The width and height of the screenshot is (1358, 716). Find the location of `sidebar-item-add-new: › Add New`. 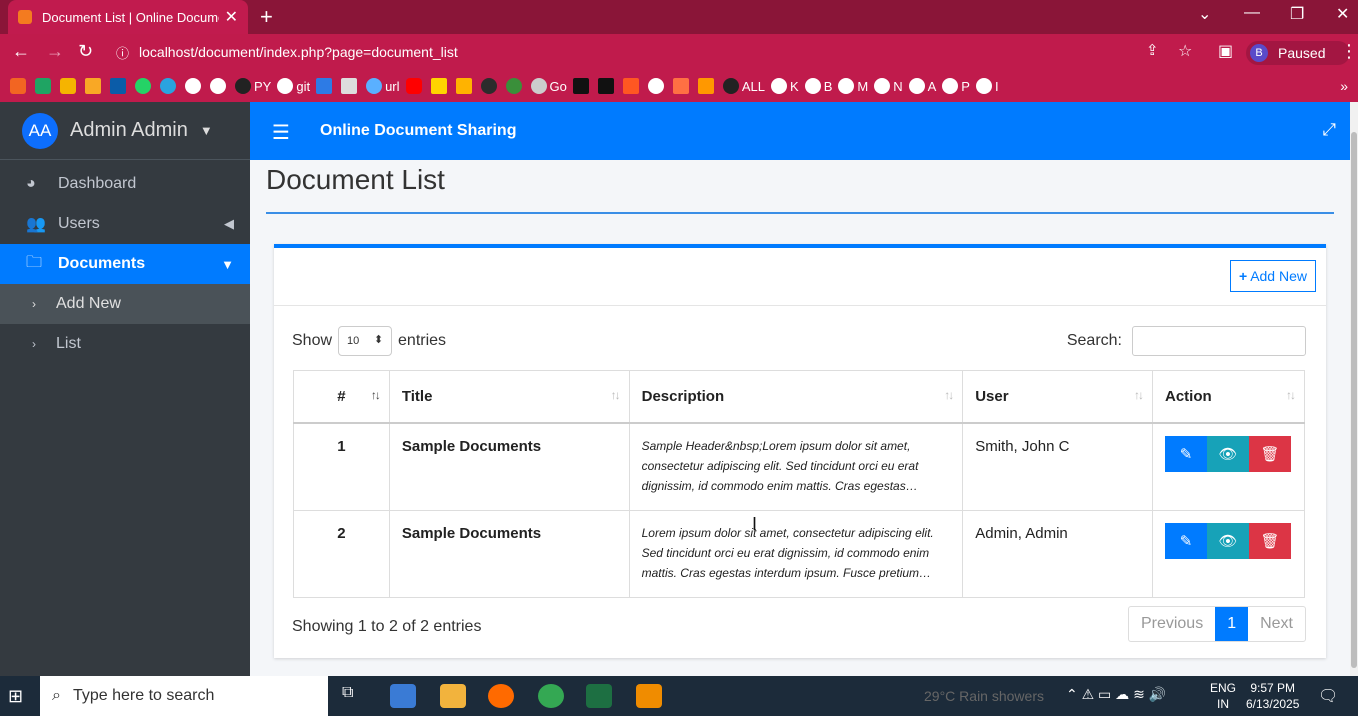

sidebar-item-add-new: › Add New is located at coordinates (125, 304).